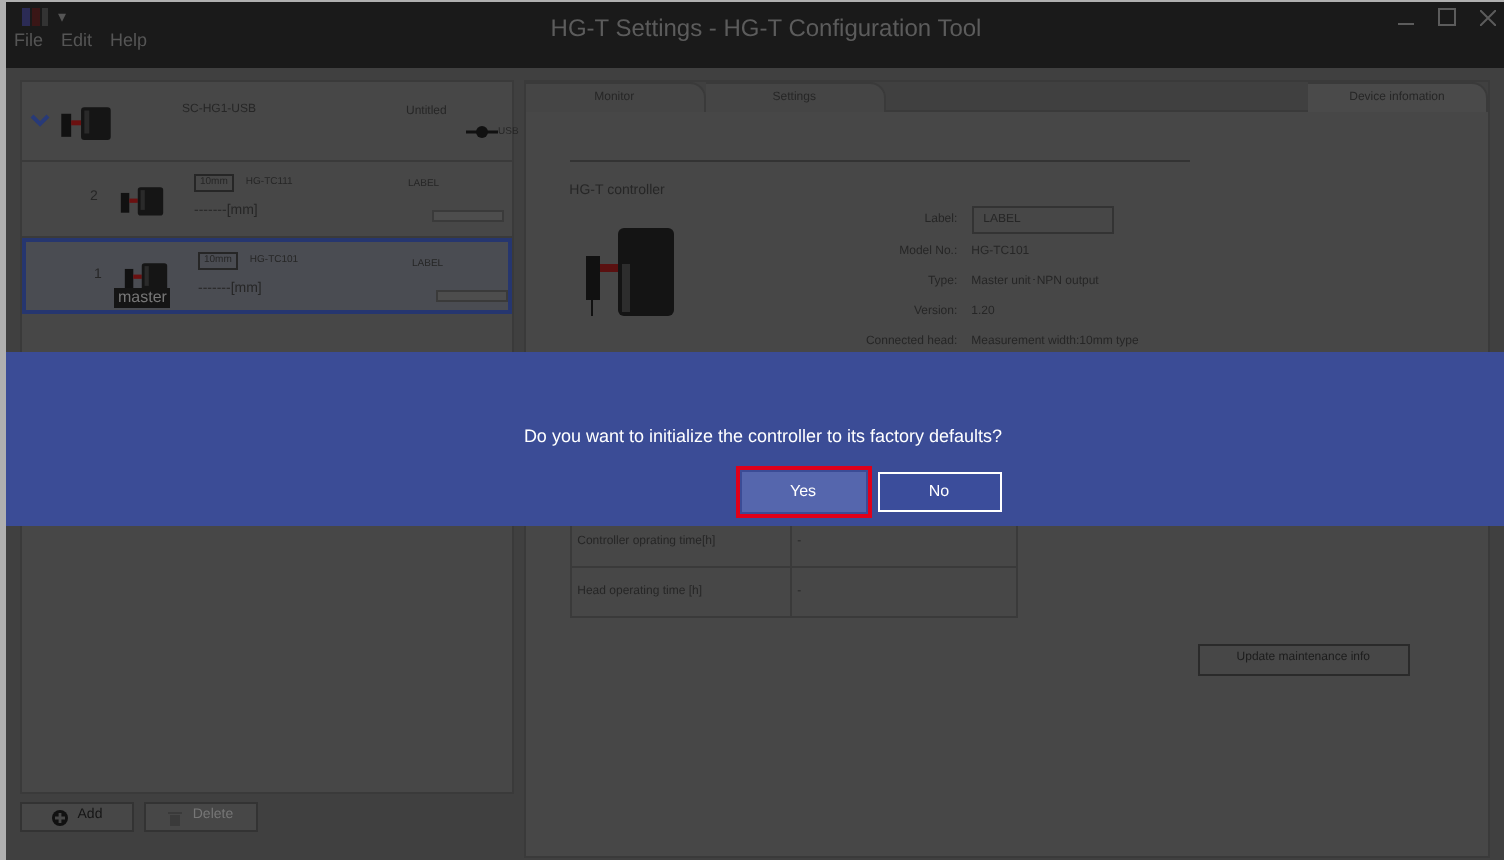 The height and width of the screenshot is (860, 1504). What do you see at coordinates (62, 17) in the screenshot?
I see `dropdown-icon: ▾` at bounding box center [62, 17].